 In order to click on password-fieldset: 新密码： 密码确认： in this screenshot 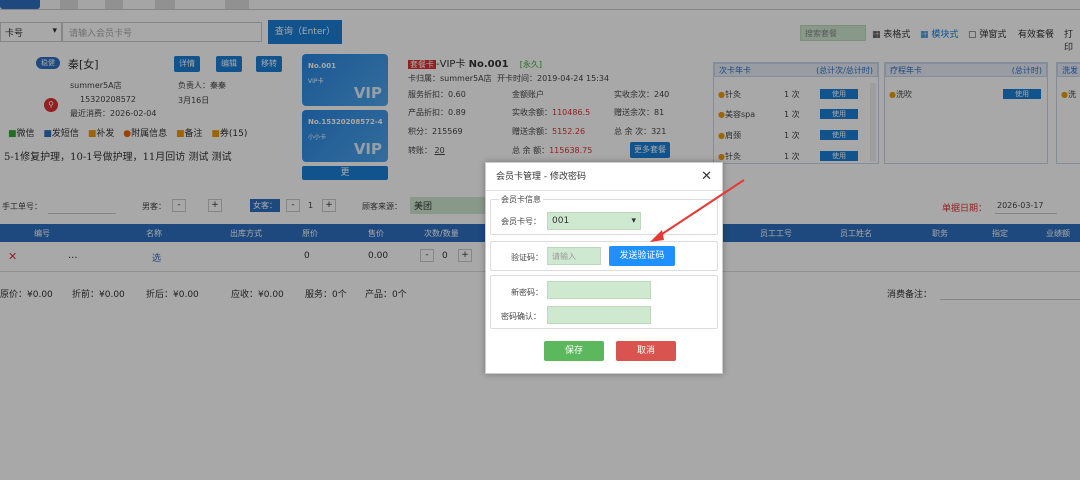, I will do `click(604, 302)`.